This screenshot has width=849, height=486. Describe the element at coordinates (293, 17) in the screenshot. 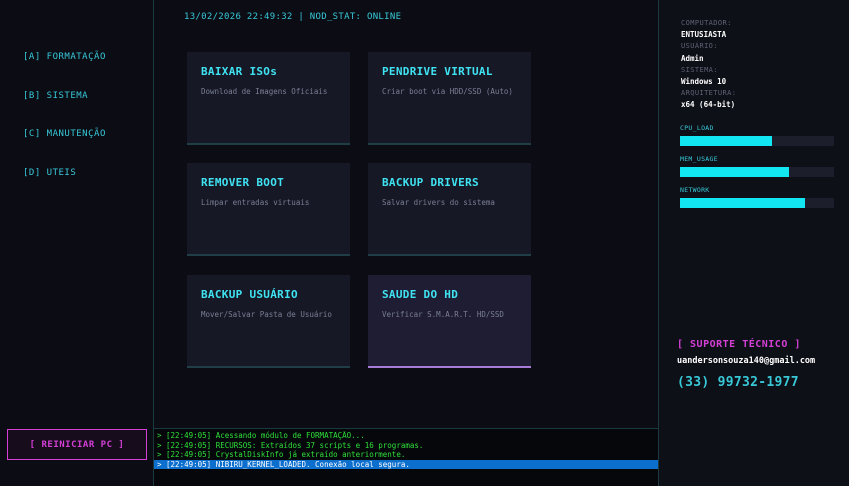

I see `header-status: 13/02/2026 22:49:32 | NOD_STAT: ONLINE` at that location.